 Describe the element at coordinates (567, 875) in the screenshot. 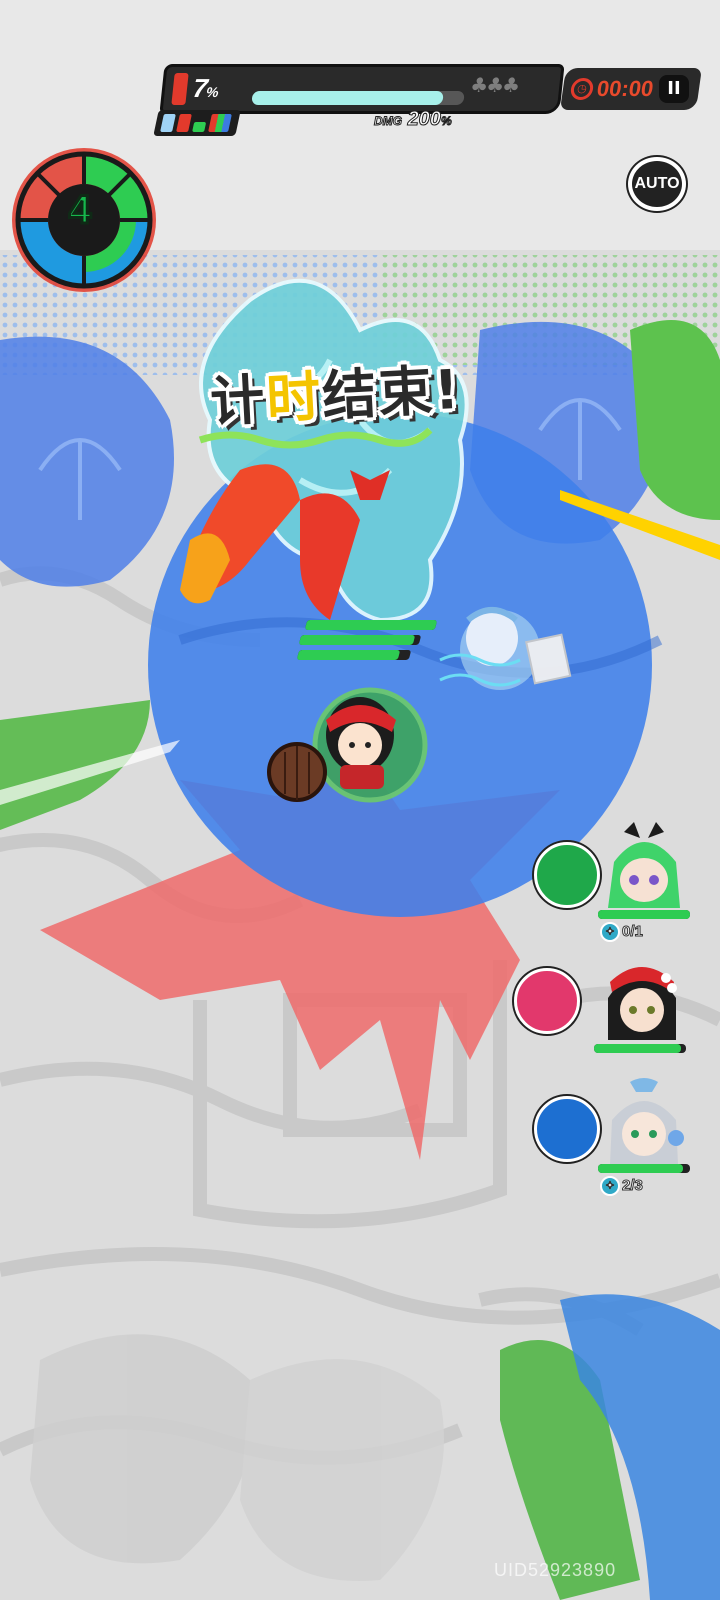

I see `skill-orb-panda-icon` at that location.